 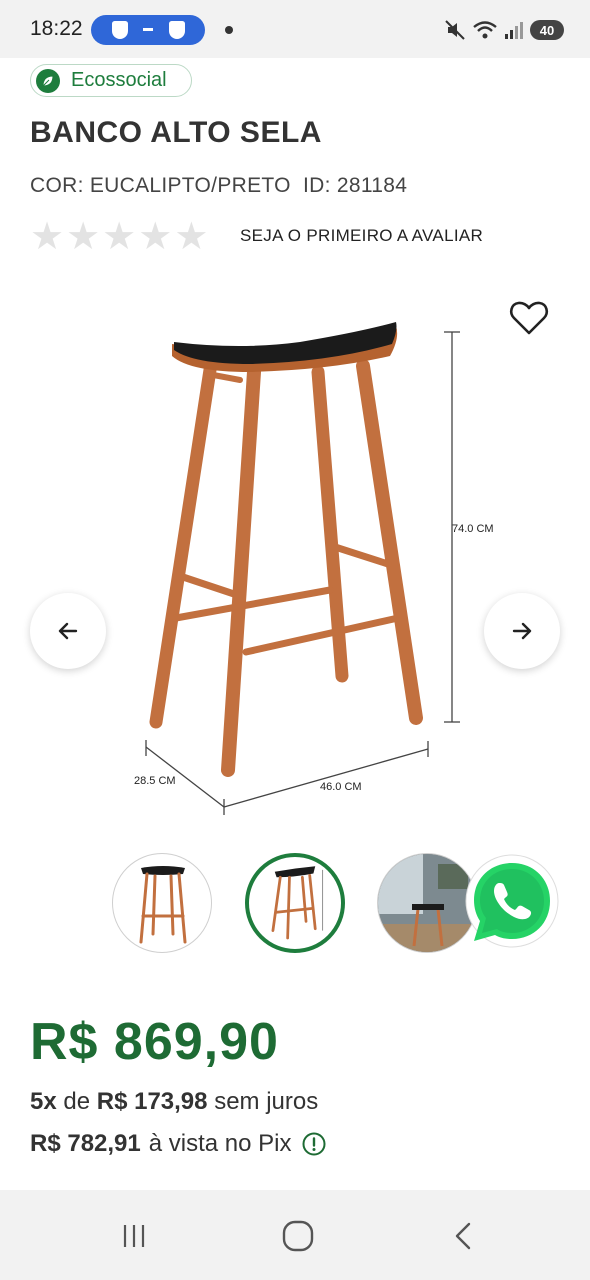 I want to click on back-icon, so click(x=463, y=1236).